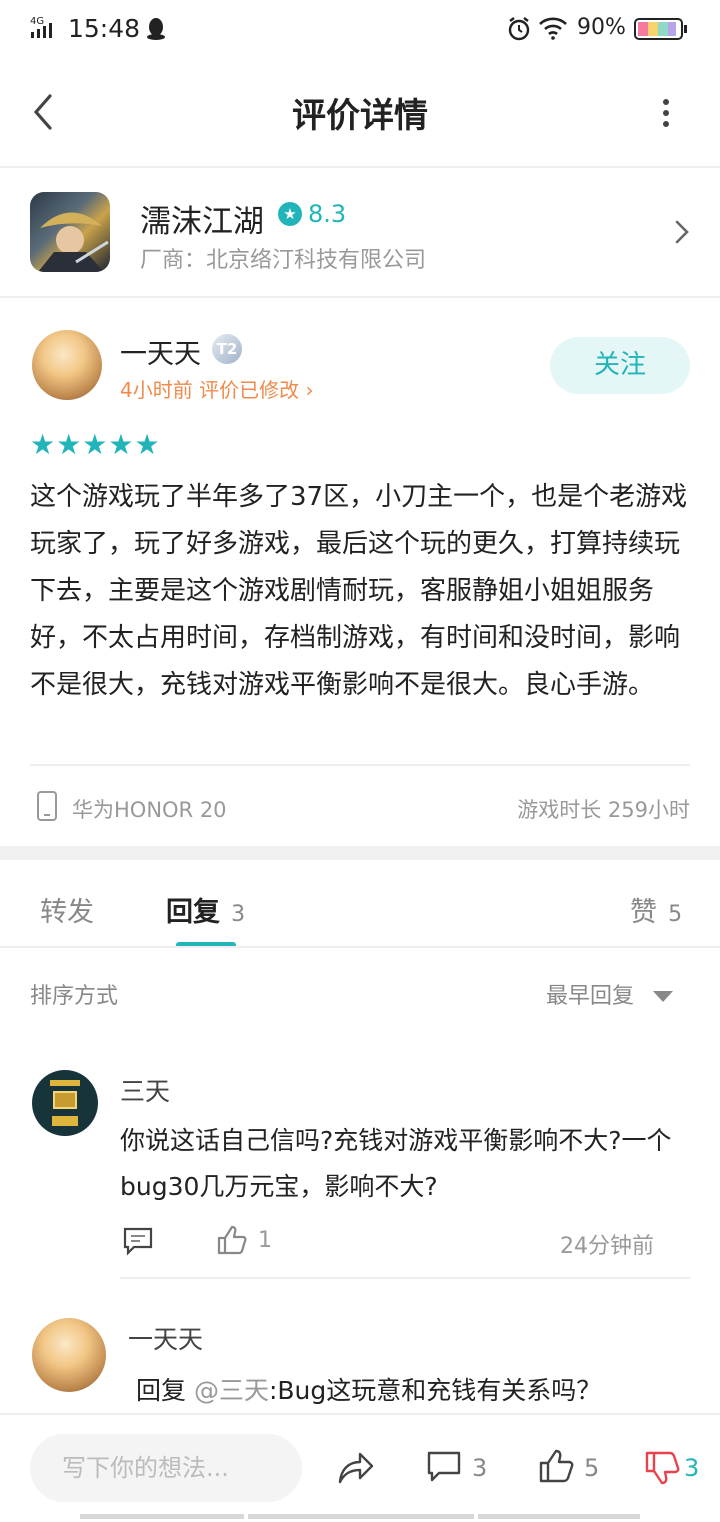 The width and height of the screenshot is (720, 1522). Describe the element at coordinates (360, 765) in the screenshot. I see `review-divider` at that location.